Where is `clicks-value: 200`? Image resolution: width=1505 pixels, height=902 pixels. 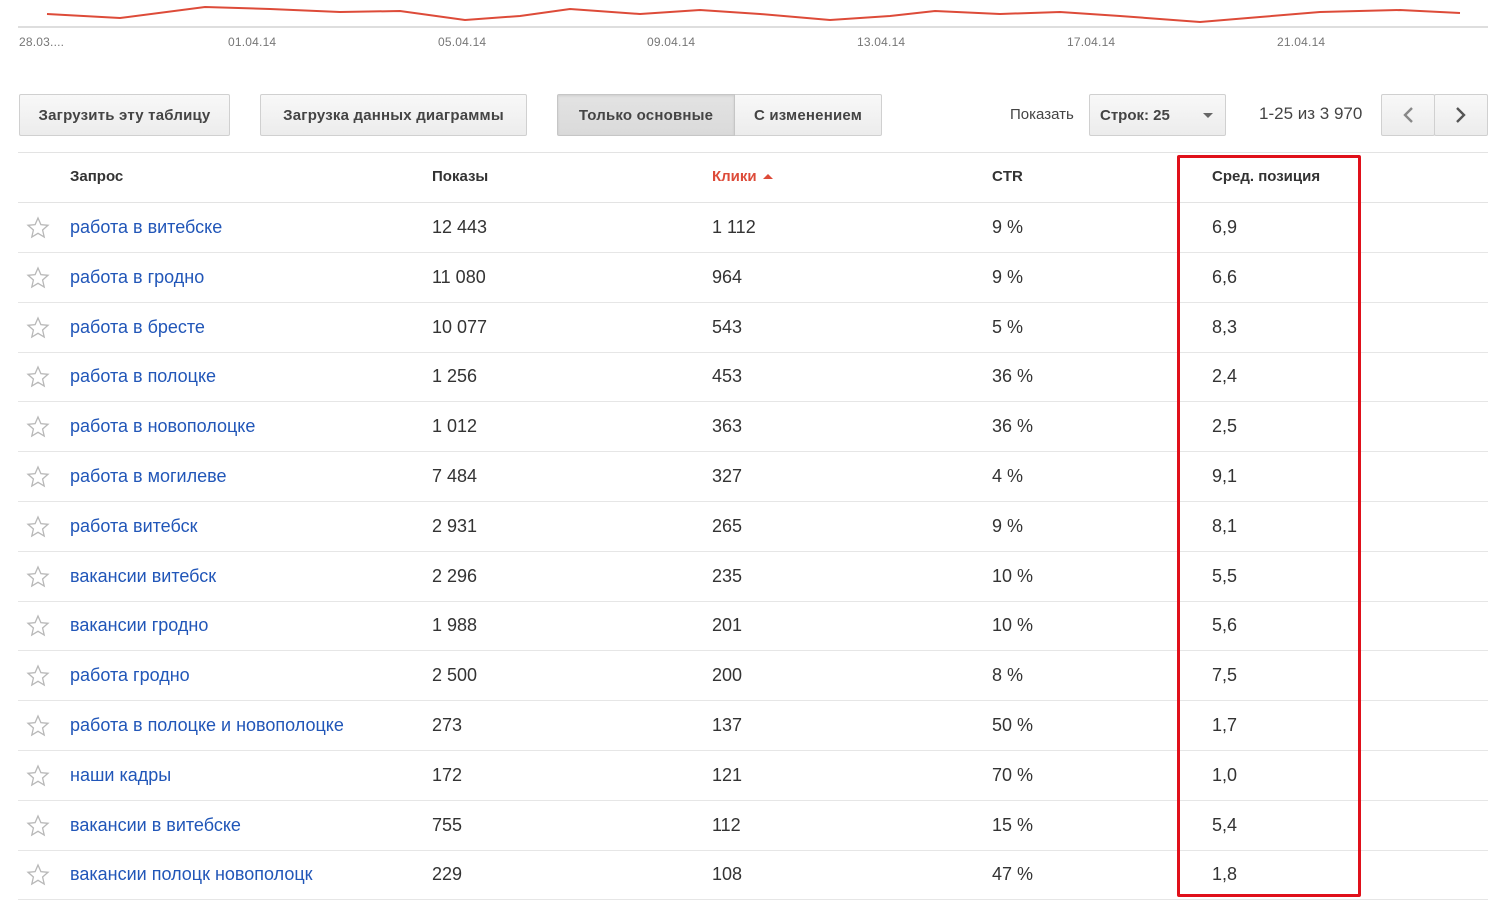
clicks-value: 200 is located at coordinates (727, 675).